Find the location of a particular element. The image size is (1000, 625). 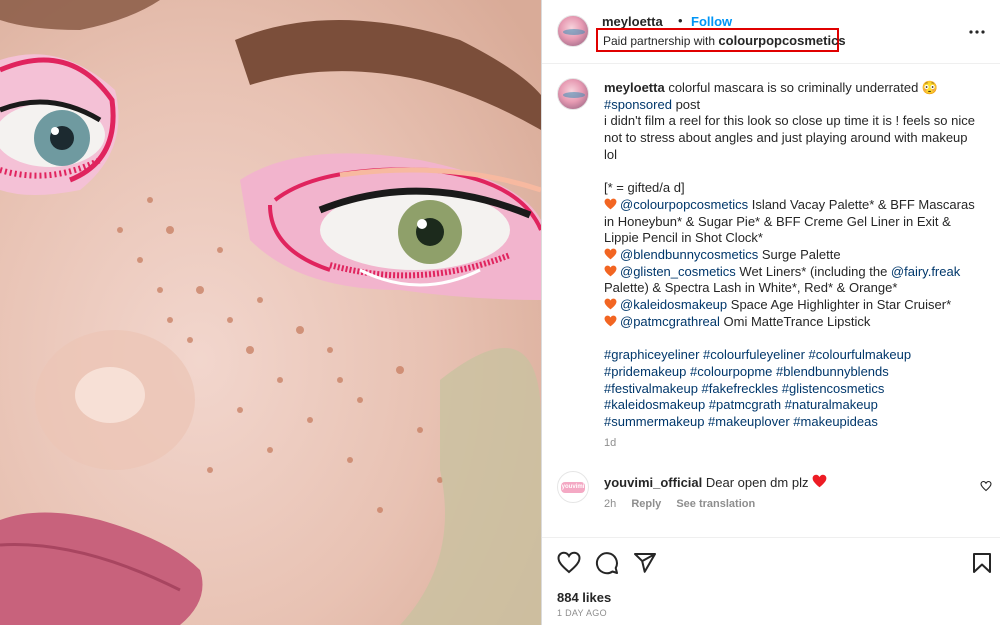

paid-partnership-label: Paid partnership with colourpopcosmetics is located at coordinates (721, 40).